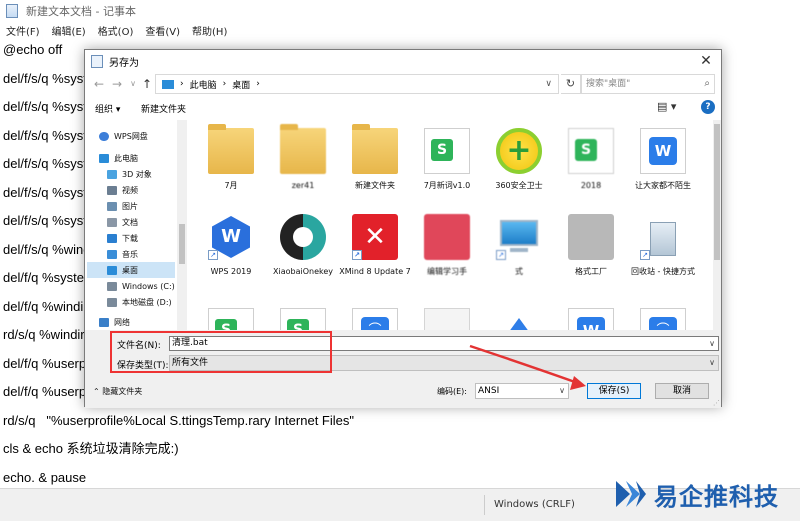 The height and width of the screenshot is (521, 800). What do you see at coordinates (591, 237) in the screenshot?
I see `format-factory-icon` at bounding box center [591, 237].